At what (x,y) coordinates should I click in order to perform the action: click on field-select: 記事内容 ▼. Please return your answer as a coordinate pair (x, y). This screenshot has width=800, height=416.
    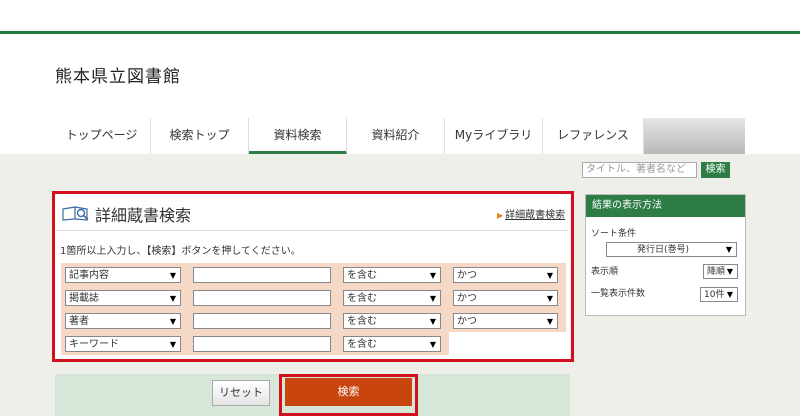
    Looking at the image, I should click on (123, 275).